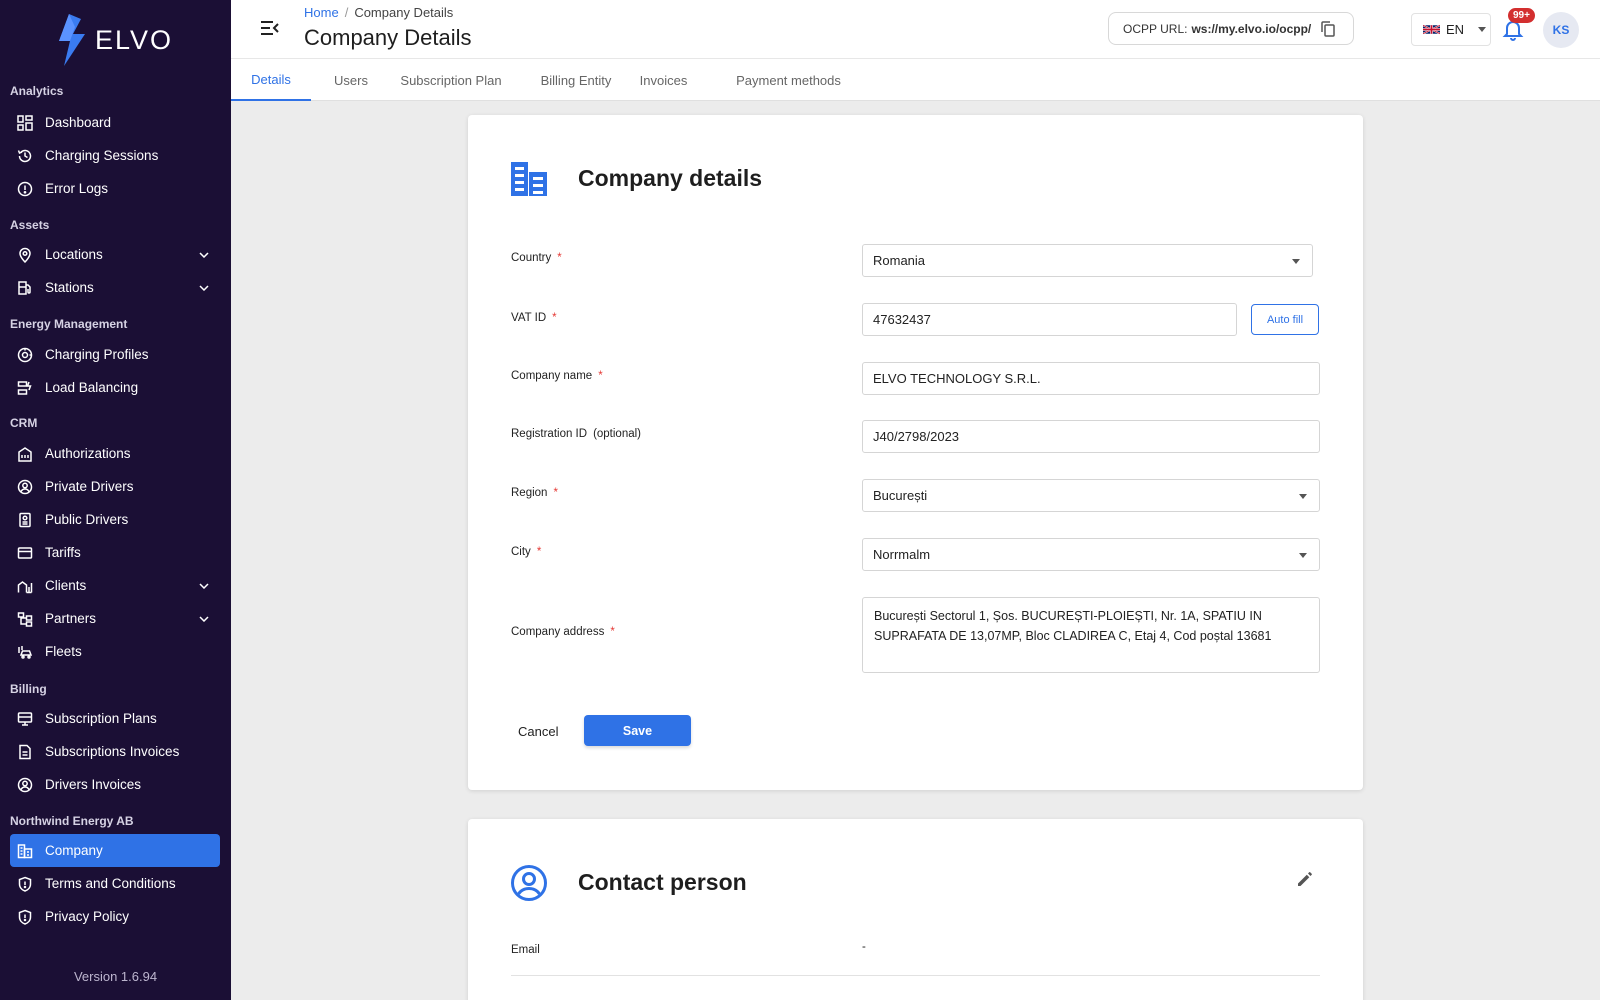 The height and width of the screenshot is (1000, 1600). I want to click on location-pin-icon, so click(25, 255).